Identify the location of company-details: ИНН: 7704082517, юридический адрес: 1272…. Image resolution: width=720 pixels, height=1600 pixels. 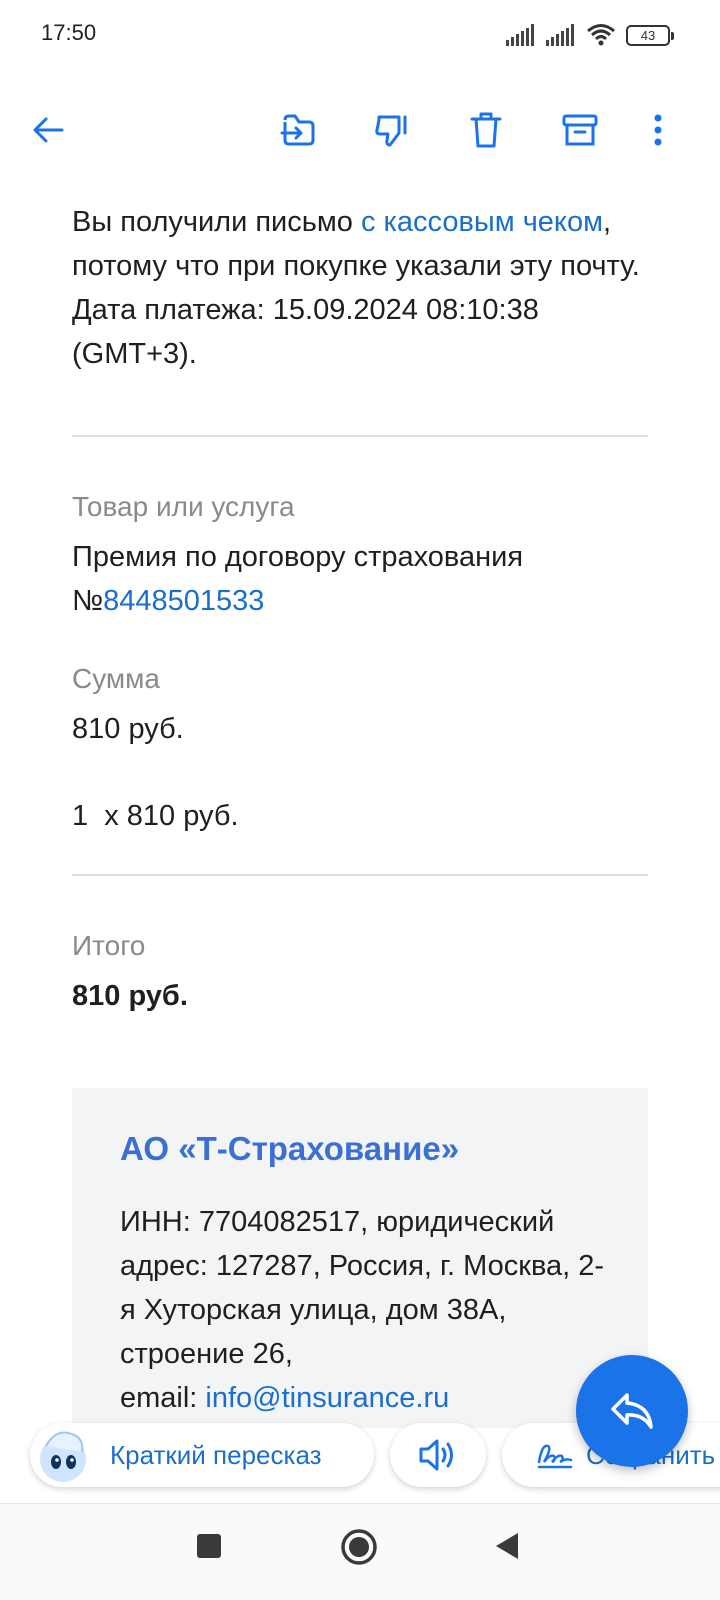
(365, 1310).